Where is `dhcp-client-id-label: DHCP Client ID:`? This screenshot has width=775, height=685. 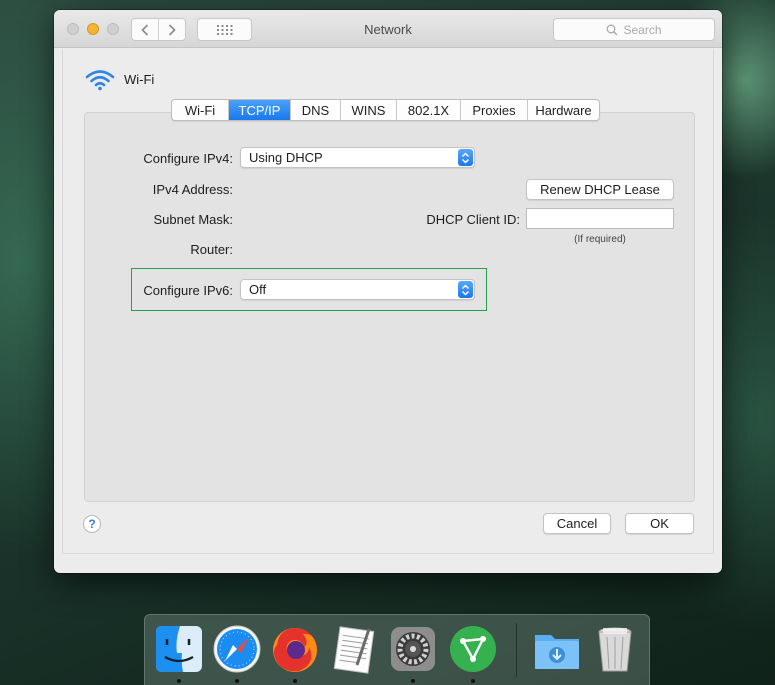 dhcp-client-id-label: DHCP Client ID: is located at coordinates (473, 219).